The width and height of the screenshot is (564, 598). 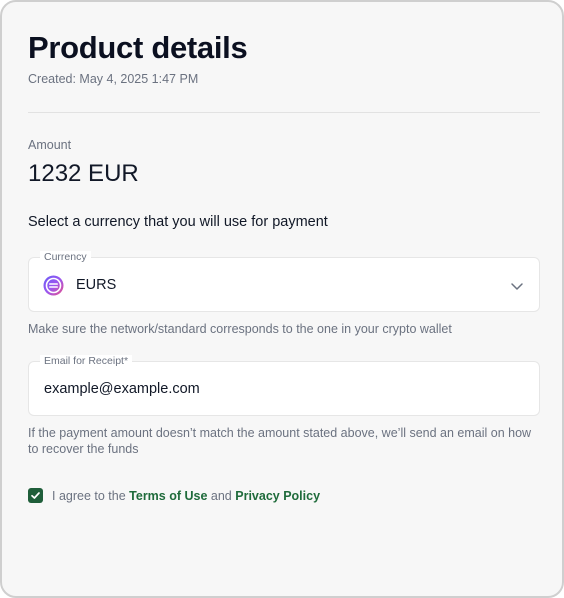 I want to click on amount-value: 1232 EUR, so click(x=83, y=173).